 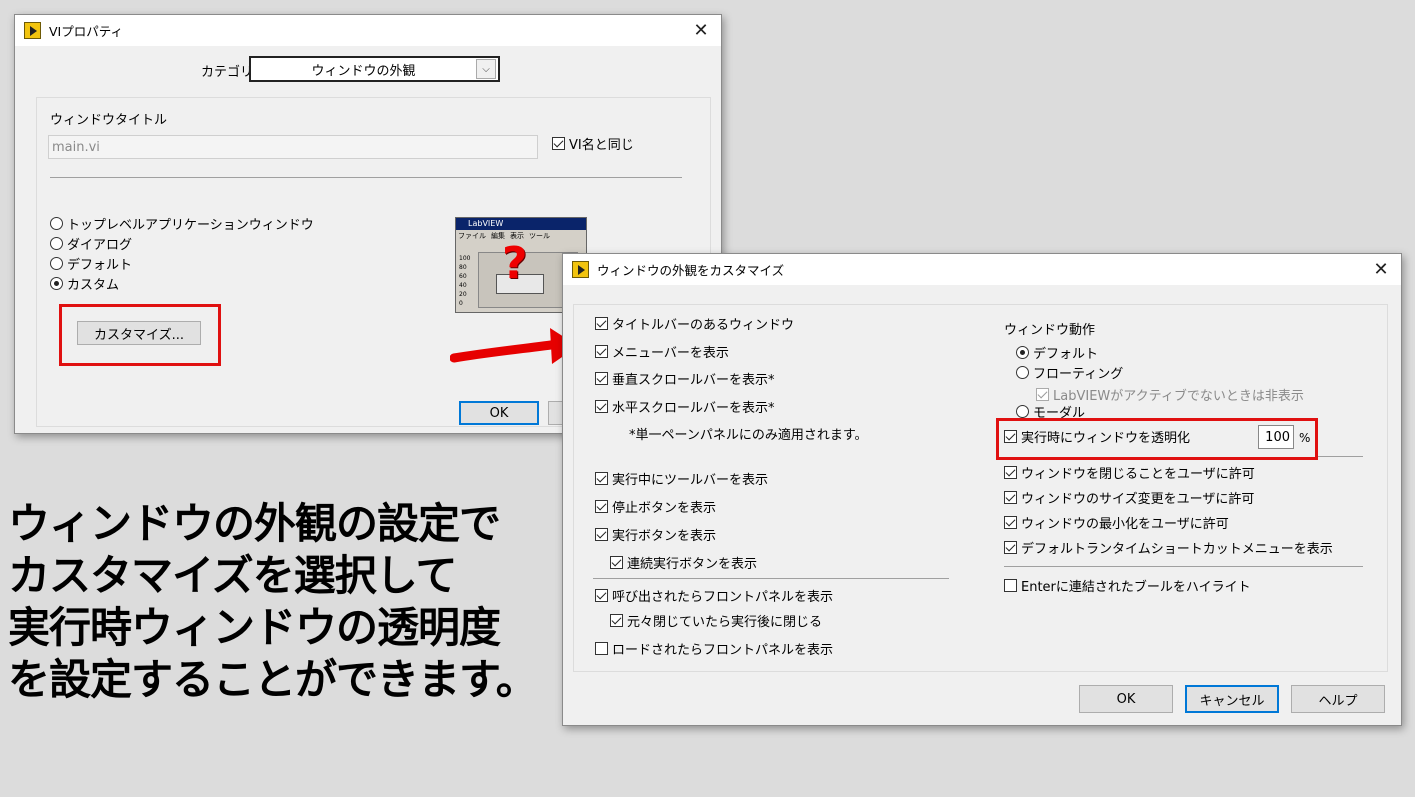 What do you see at coordinates (1126, 699) in the screenshot?
I see `customize-ok-button: OK` at bounding box center [1126, 699].